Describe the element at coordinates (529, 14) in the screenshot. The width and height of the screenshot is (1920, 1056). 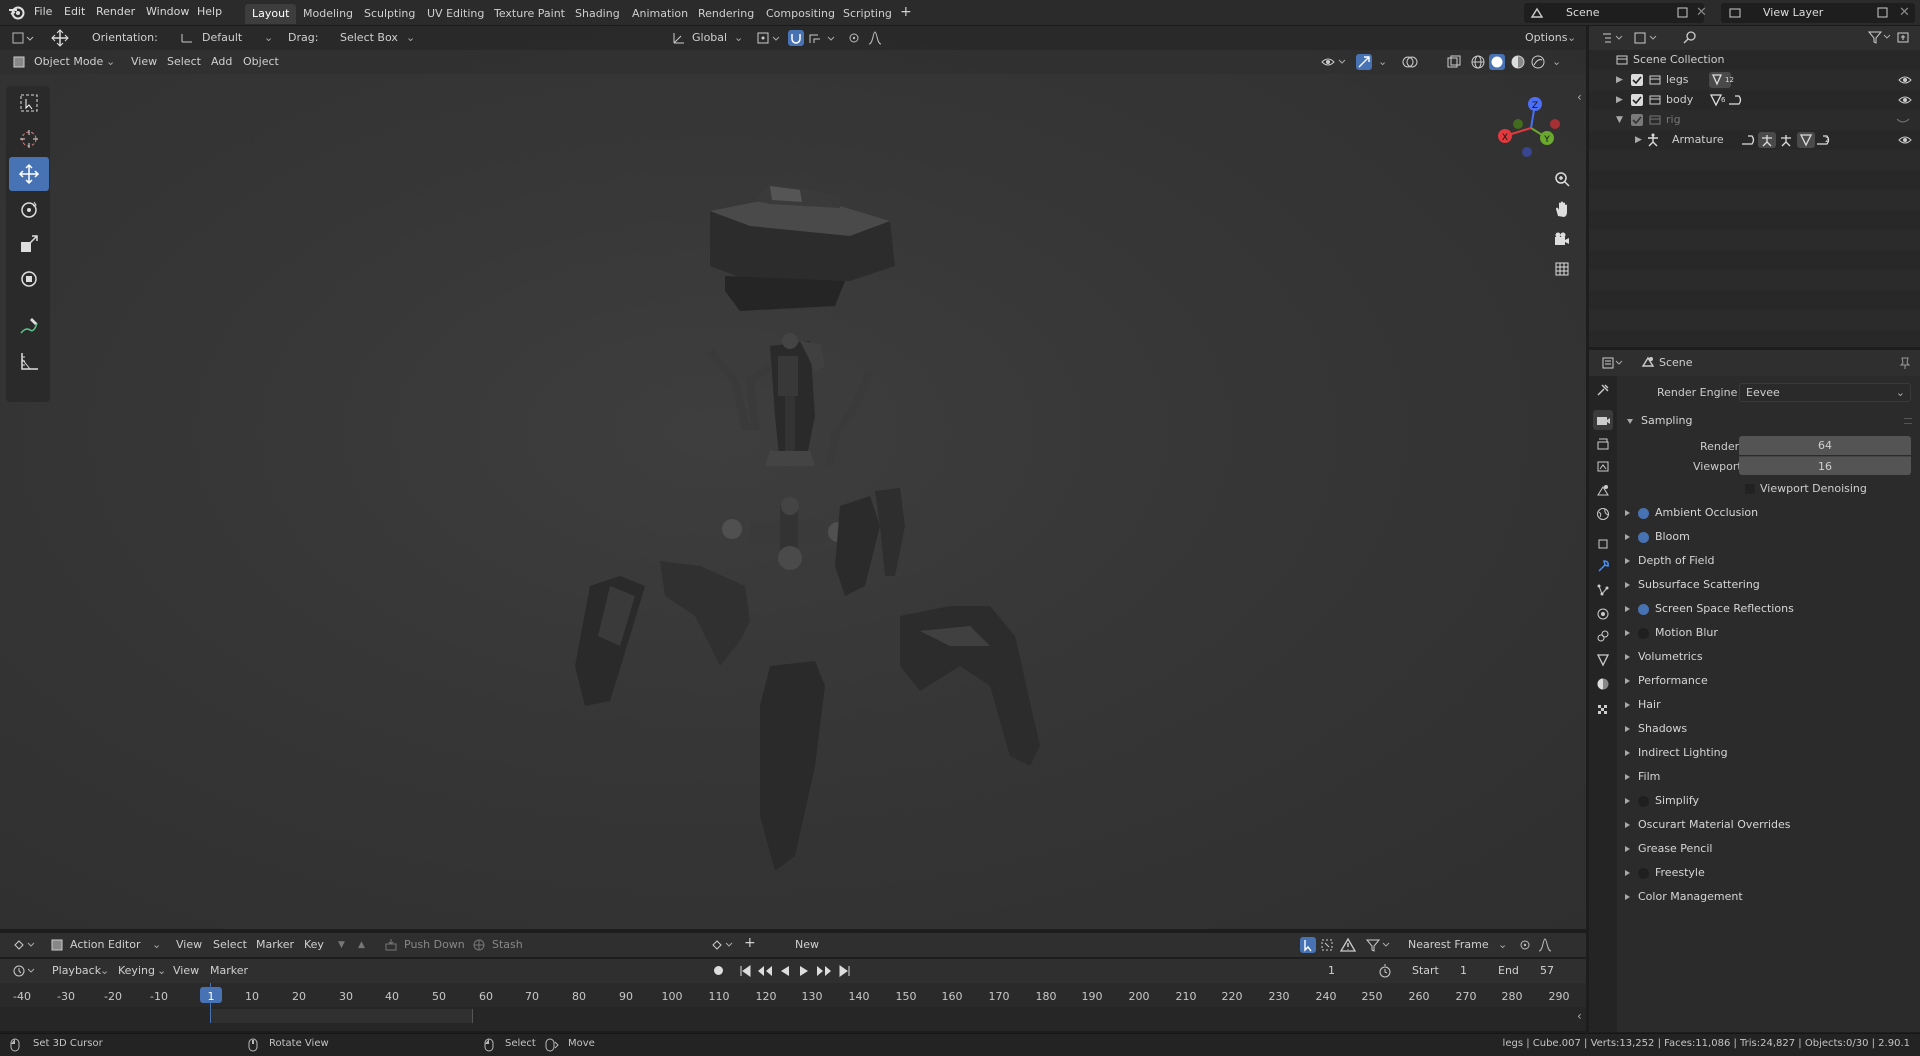
I see `tab-texture-paint: Texture Paint` at that location.